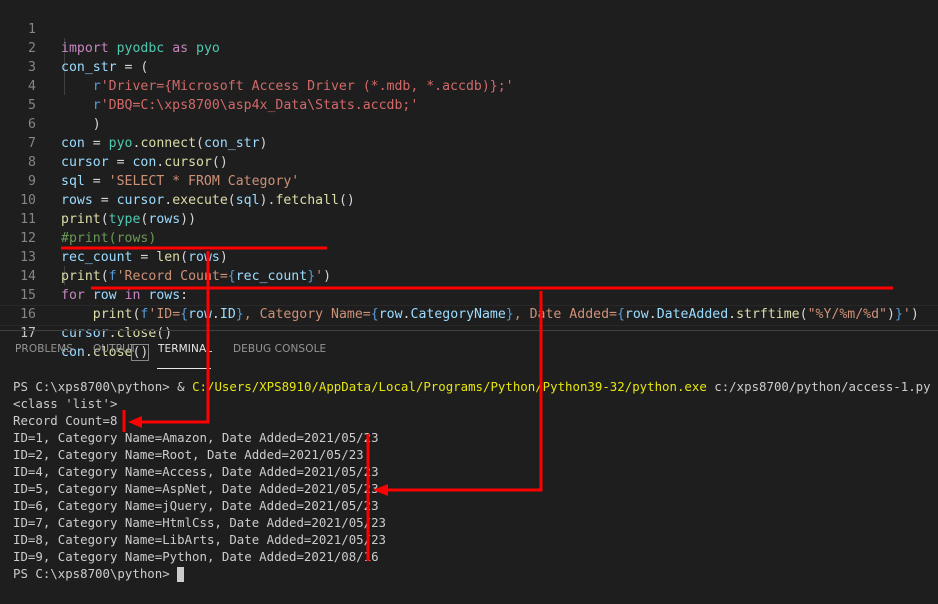 The height and width of the screenshot is (604, 938). Describe the element at coordinates (822, 386) in the screenshot. I see `command-argument: c:/xps8700/python/access-1.py` at that location.